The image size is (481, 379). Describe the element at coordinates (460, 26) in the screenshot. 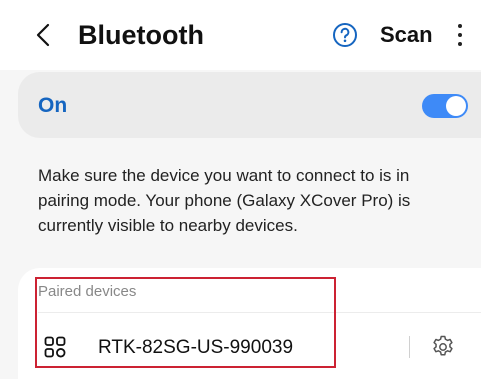

I see `more-vert-icon` at that location.